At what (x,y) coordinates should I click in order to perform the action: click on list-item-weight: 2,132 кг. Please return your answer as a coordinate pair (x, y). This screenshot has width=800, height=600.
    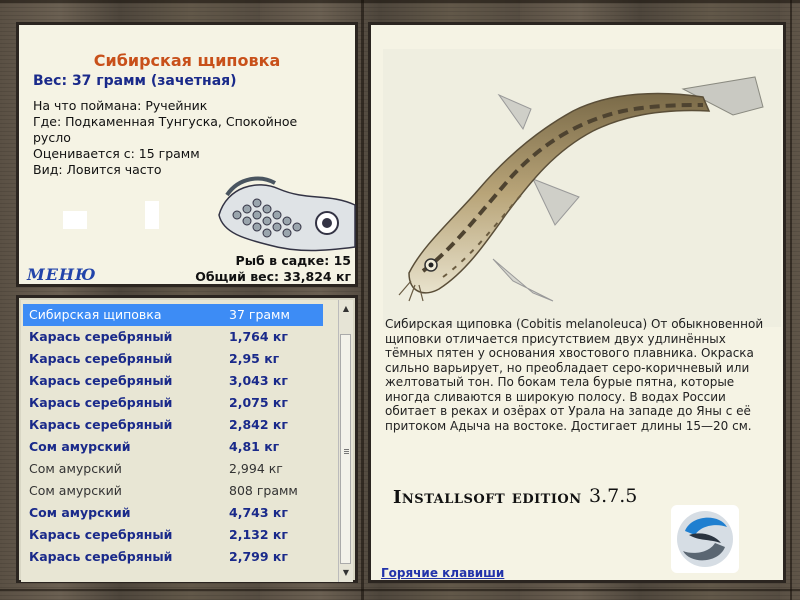
    Looking at the image, I should click on (258, 534).